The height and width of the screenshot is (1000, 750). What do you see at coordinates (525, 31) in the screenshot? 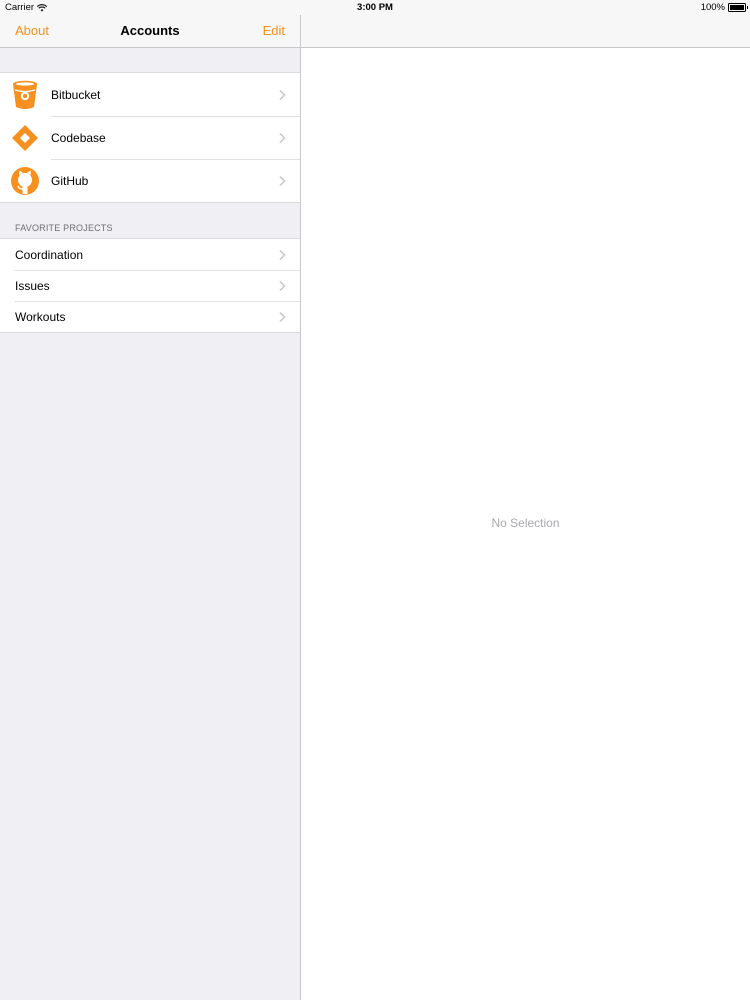
I see `detail-navigation-bar` at bounding box center [525, 31].